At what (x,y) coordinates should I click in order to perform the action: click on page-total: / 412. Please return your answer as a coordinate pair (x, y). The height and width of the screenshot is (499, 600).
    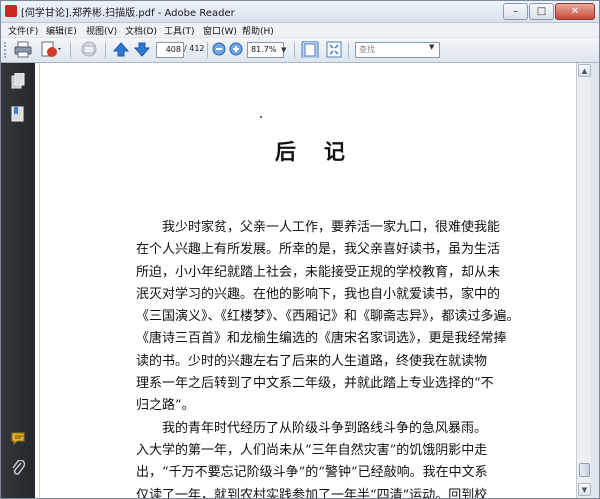
    Looking at the image, I should click on (194, 48).